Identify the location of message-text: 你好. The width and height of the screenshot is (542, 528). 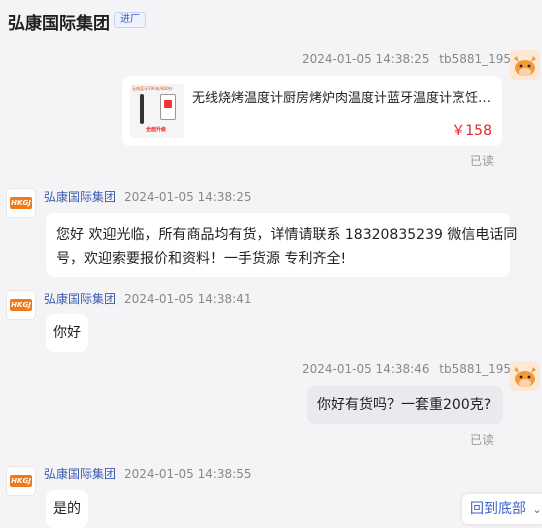
(67, 333).